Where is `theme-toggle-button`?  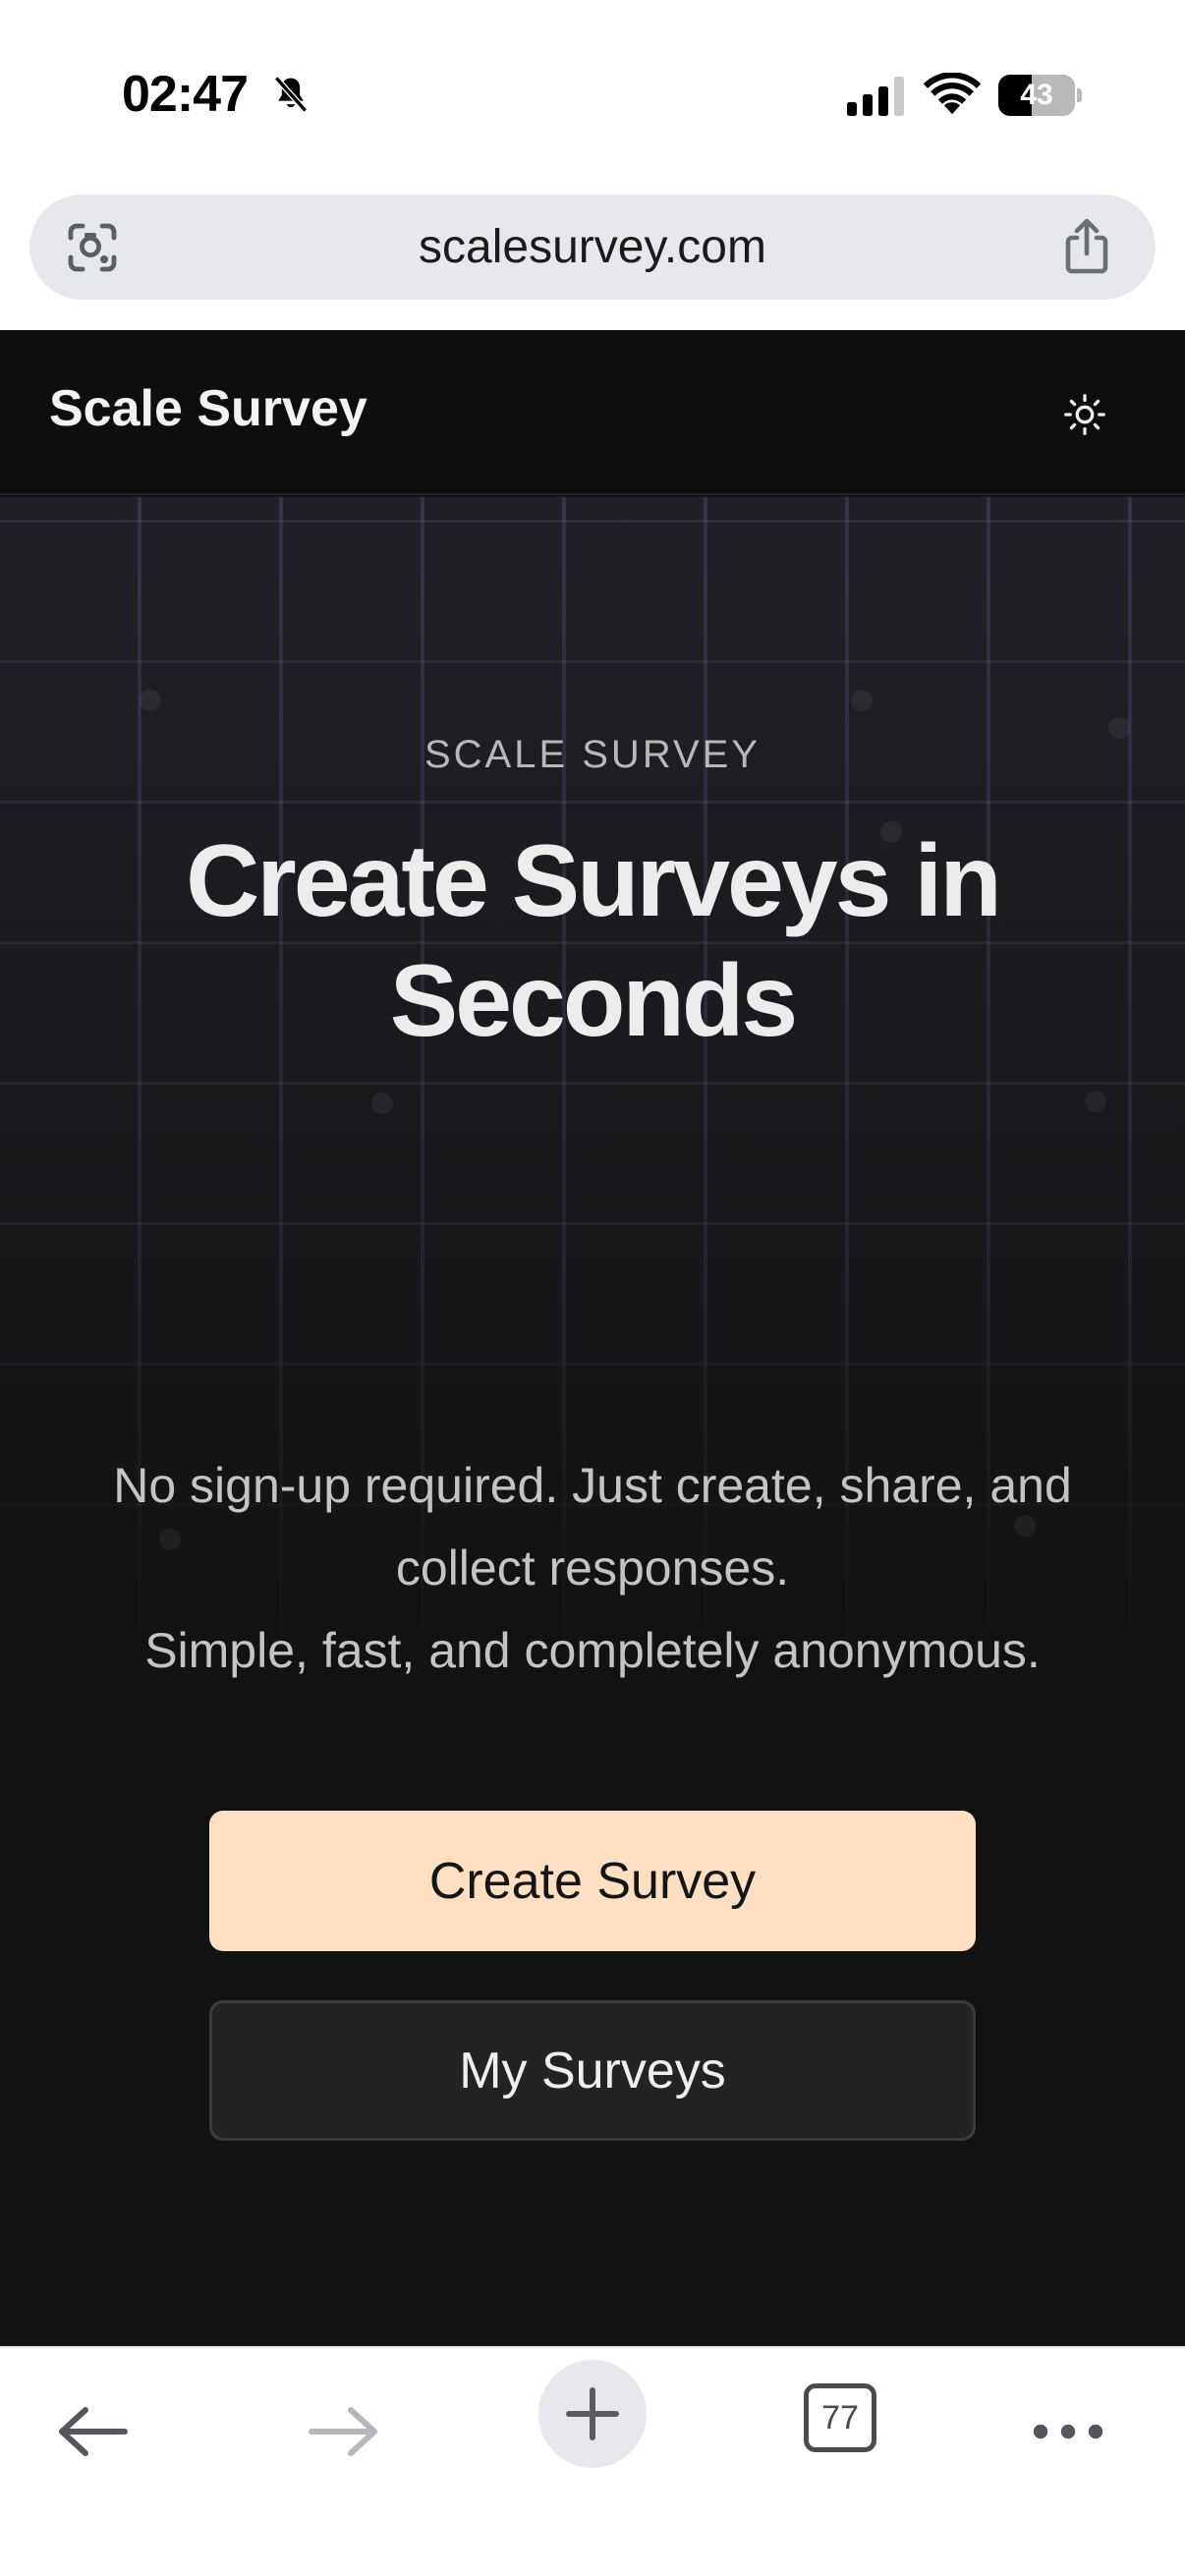 theme-toggle-button is located at coordinates (1084, 414).